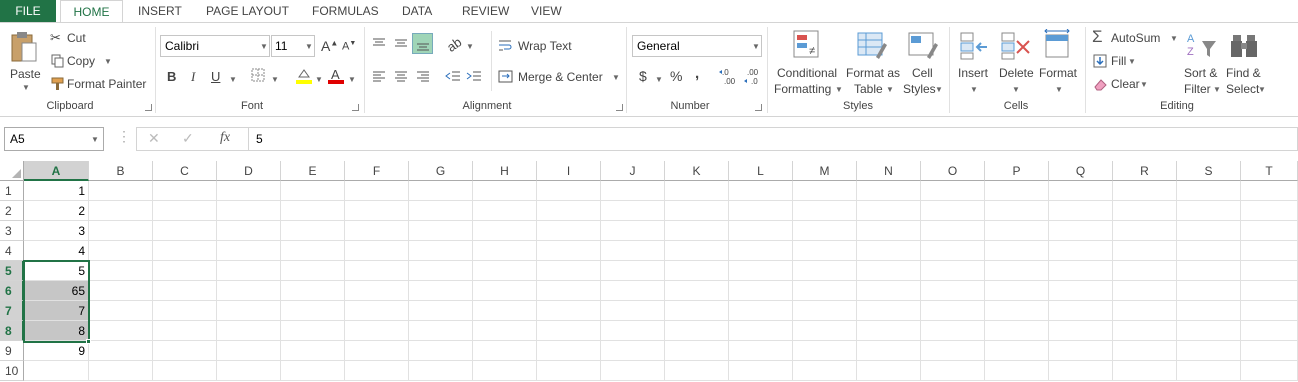 The width and height of the screenshot is (1298, 382). What do you see at coordinates (1209, 231) in the screenshot?
I see `cell-s3` at bounding box center [1209, 231].